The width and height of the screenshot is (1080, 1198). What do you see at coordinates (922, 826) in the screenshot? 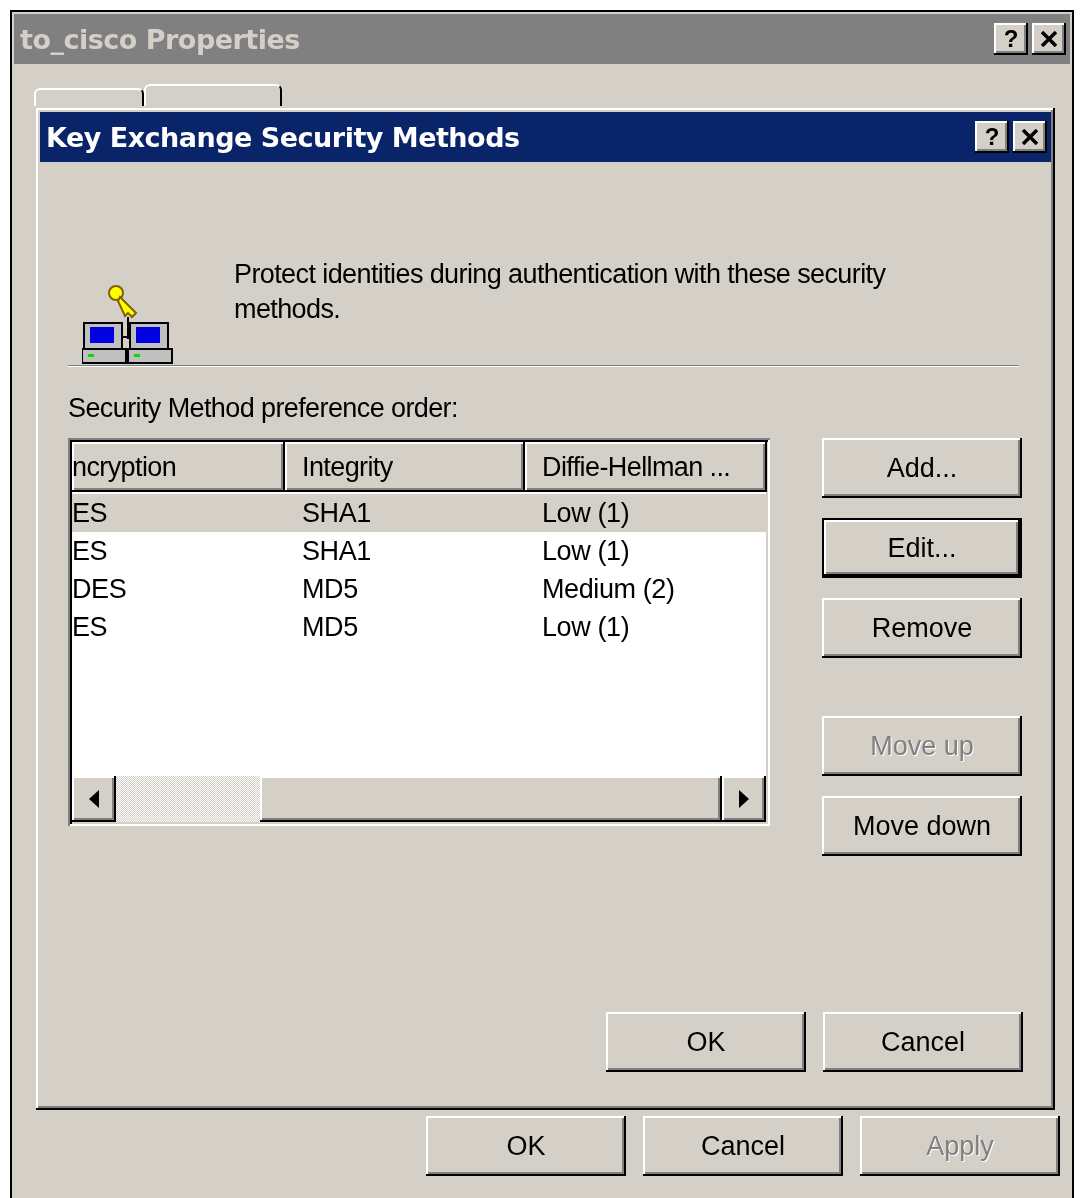
I see `dialog-button: Move down` at bounding box center [922, 826].